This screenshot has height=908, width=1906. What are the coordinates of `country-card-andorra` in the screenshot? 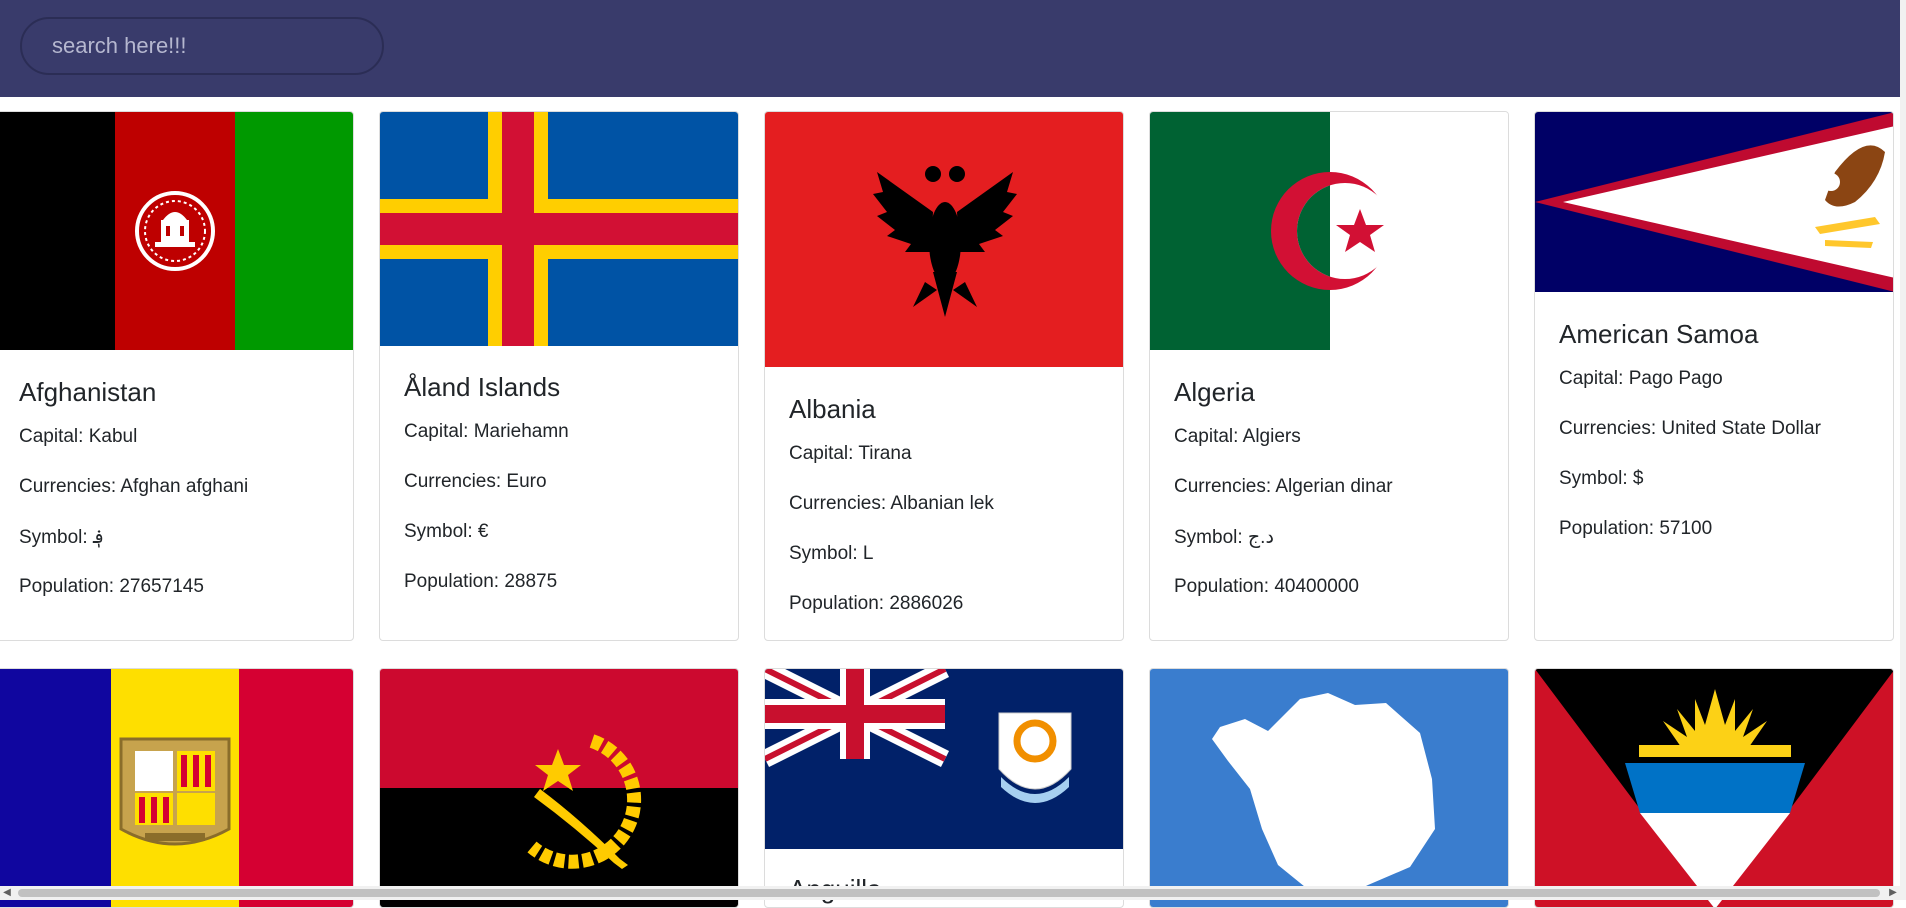 It's located at (177, 788).